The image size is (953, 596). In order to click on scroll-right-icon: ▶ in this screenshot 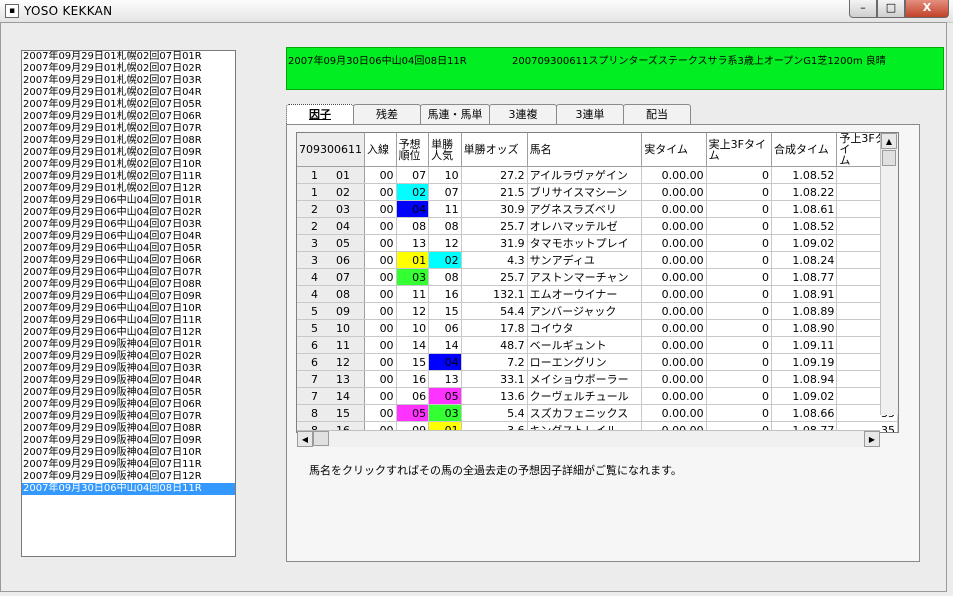, I will do `click(872, 439)`.